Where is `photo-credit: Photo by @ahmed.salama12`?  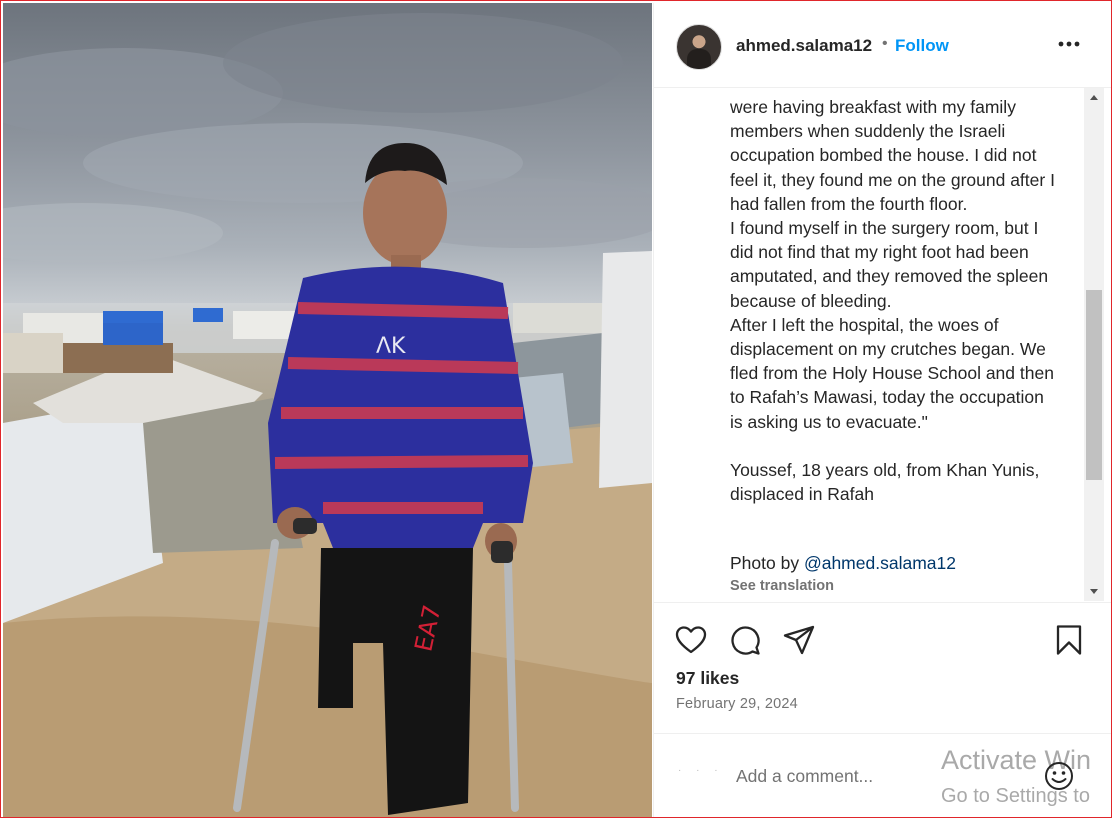 photo-credit: Photo by @ahmed.salama12 is located at coordinates (843, 563).